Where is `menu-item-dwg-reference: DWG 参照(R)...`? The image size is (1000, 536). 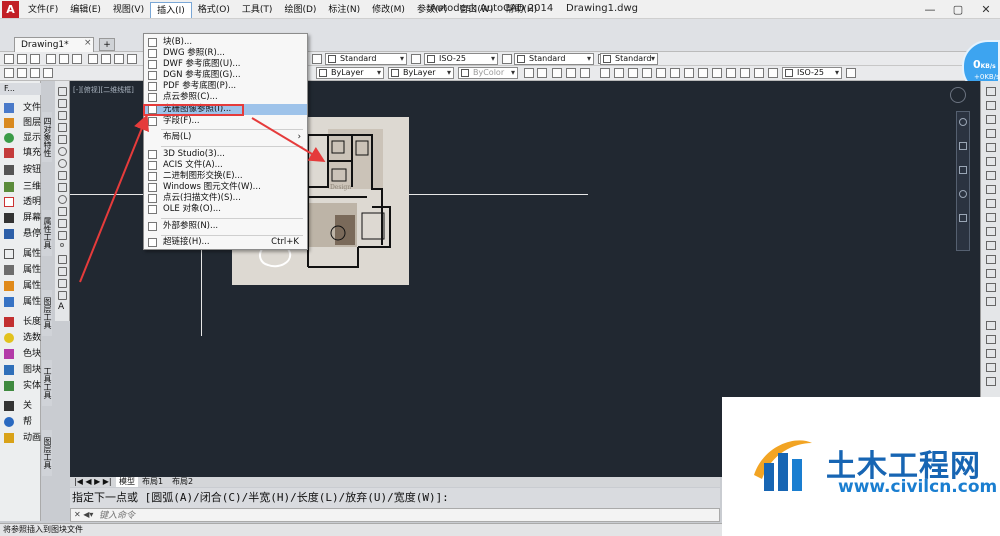 menu-item-dwg-reference: DWG 参照(R)... is located at coordinates (225, 53).